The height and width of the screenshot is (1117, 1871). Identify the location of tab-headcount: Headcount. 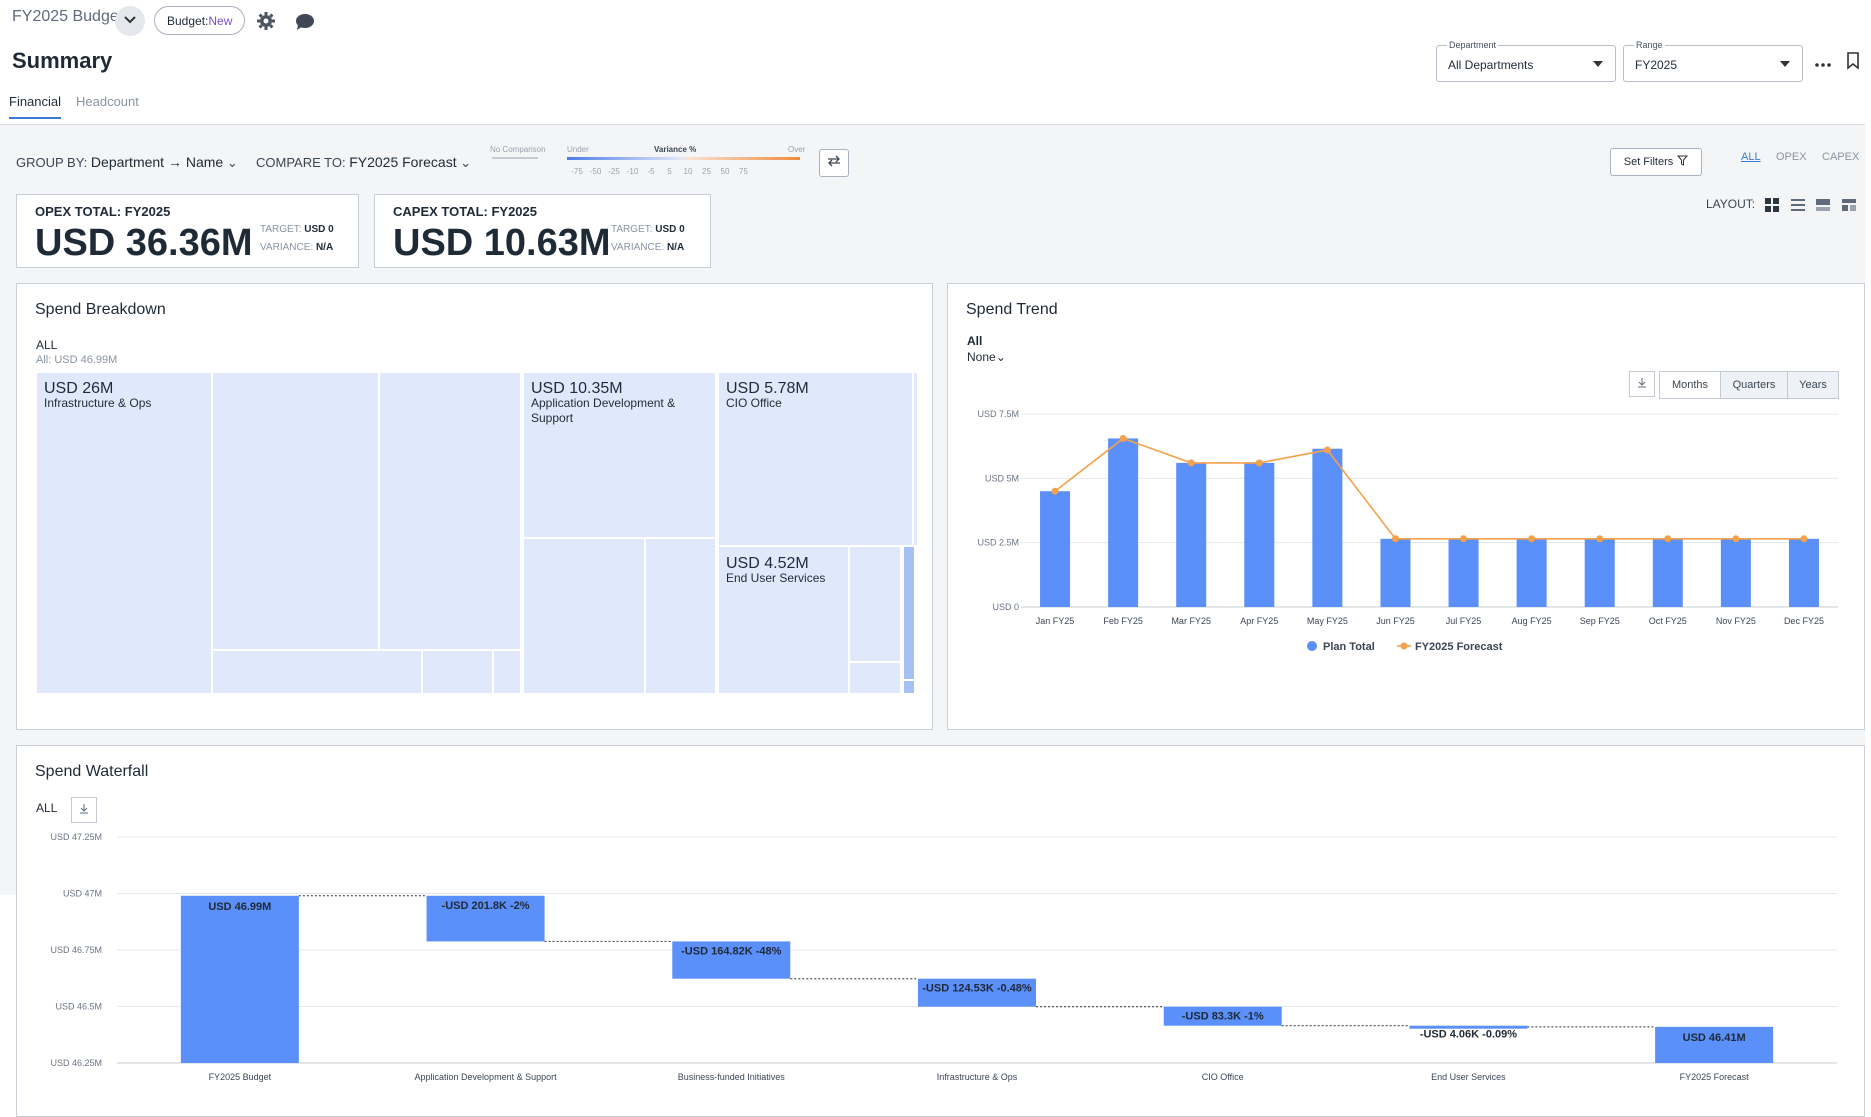
(107, 101).